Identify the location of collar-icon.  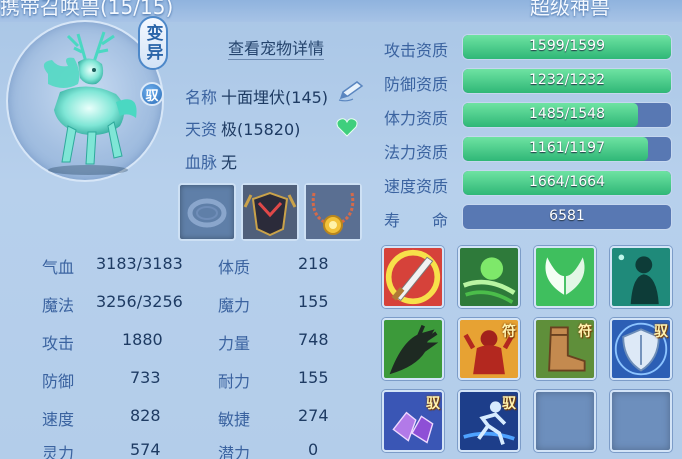
(207, 213).